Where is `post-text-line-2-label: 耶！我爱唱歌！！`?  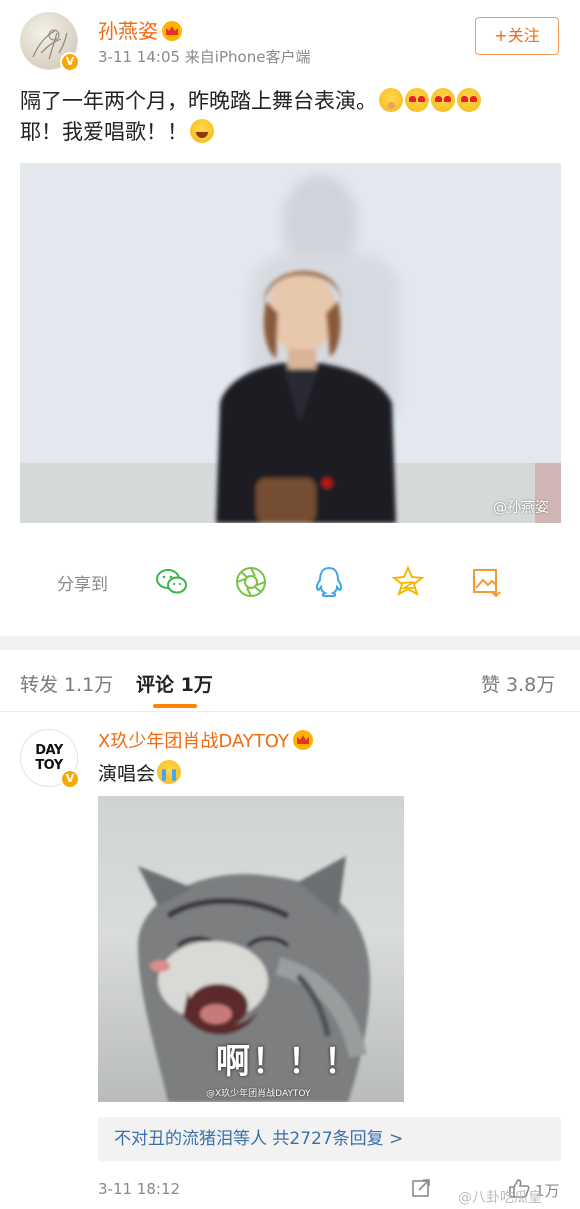
post-text-line-2-label: 耶！我爱唱歌！！ is located at coordinates (104, 132).